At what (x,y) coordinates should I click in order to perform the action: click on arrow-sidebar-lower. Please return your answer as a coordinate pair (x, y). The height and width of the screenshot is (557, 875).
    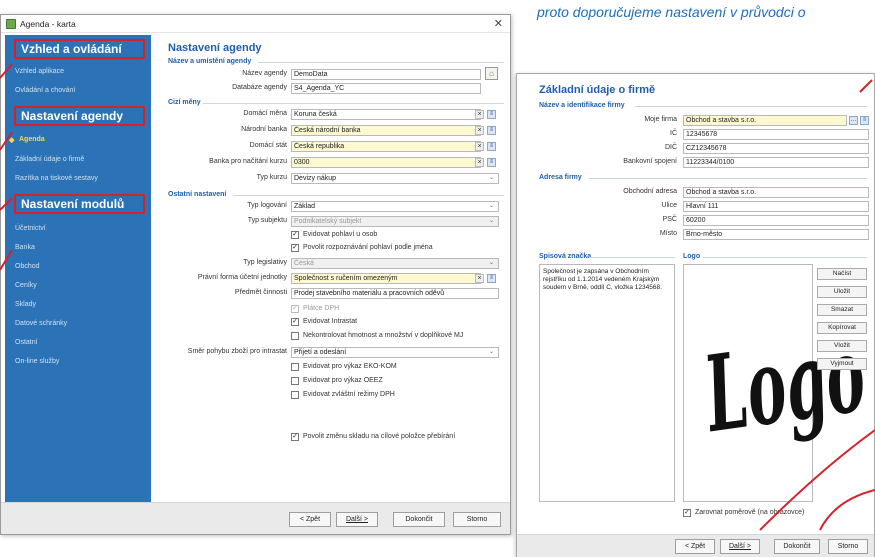
    Looking at the image, I should click on (6, 260).